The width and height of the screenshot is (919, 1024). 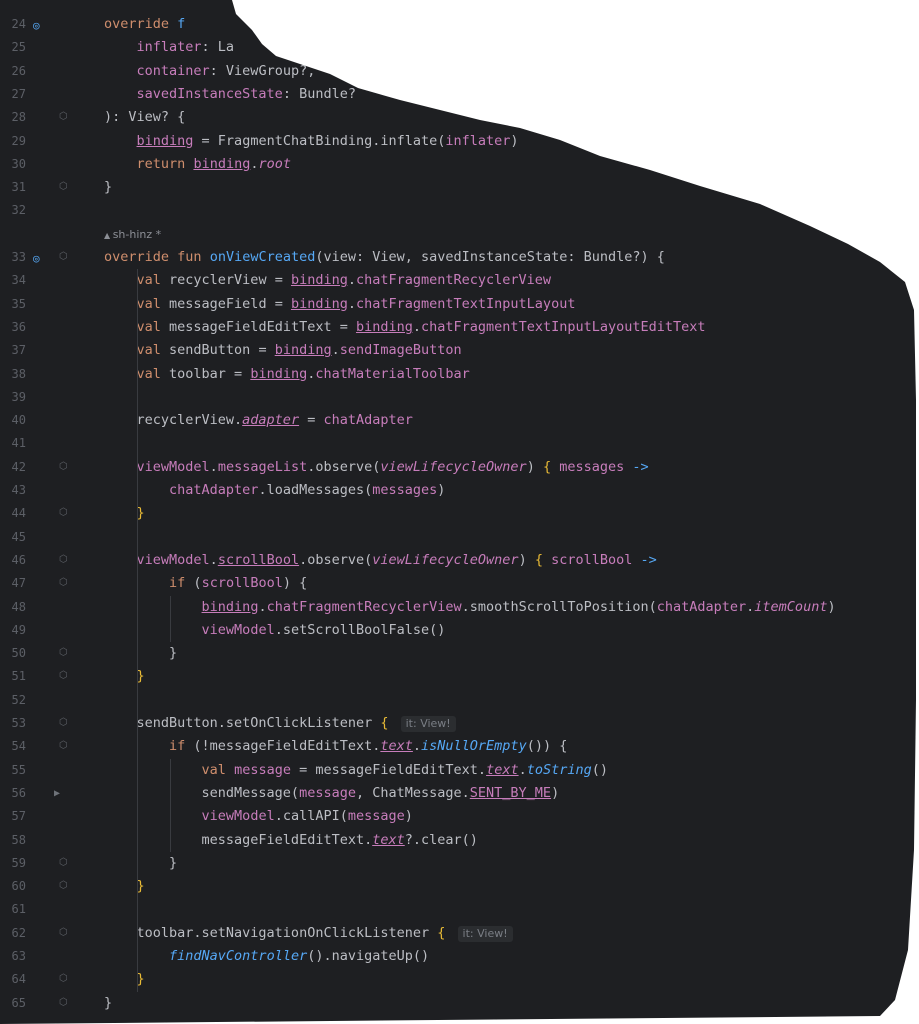 What do you see at coordinates (18, 24) in the screenshot?
I see `line-number: 24` at bounding box center [18, 24].